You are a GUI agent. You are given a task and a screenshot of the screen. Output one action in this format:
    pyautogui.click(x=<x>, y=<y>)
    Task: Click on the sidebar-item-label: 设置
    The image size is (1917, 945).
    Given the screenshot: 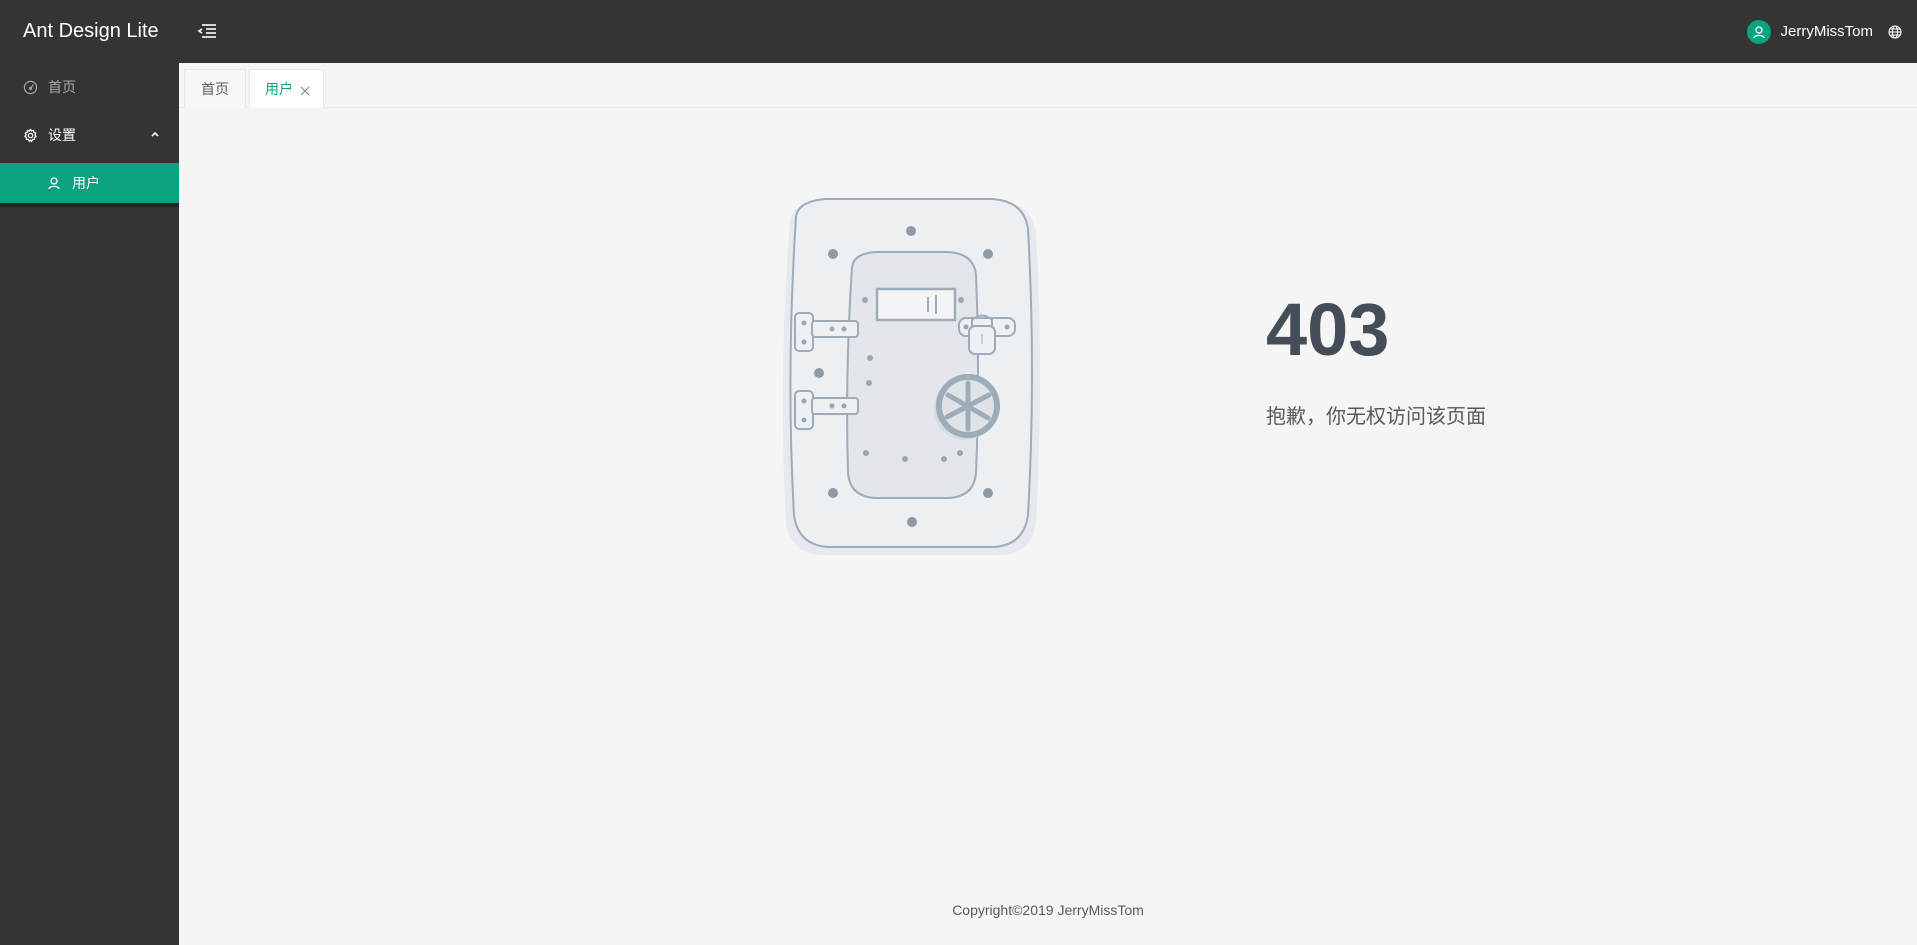 What is the action you would take?
    pyautogui.click(x=62, y=136)
    